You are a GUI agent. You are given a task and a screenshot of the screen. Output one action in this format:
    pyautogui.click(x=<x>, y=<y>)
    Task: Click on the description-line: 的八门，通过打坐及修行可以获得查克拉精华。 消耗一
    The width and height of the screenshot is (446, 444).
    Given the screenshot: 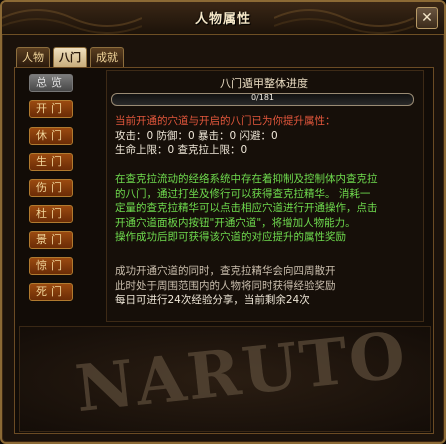 What is the action you would take?
    pyautogui.click(x=243, y=193)
    